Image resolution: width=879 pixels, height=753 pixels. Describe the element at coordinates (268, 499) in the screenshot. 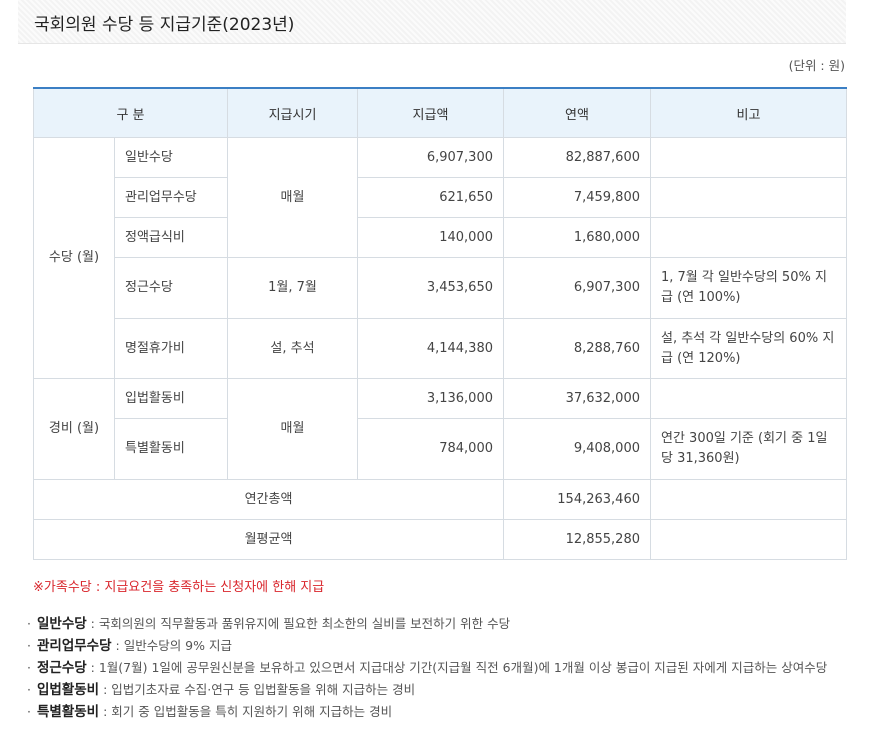

I see `total-label: 연간총액` at that location.